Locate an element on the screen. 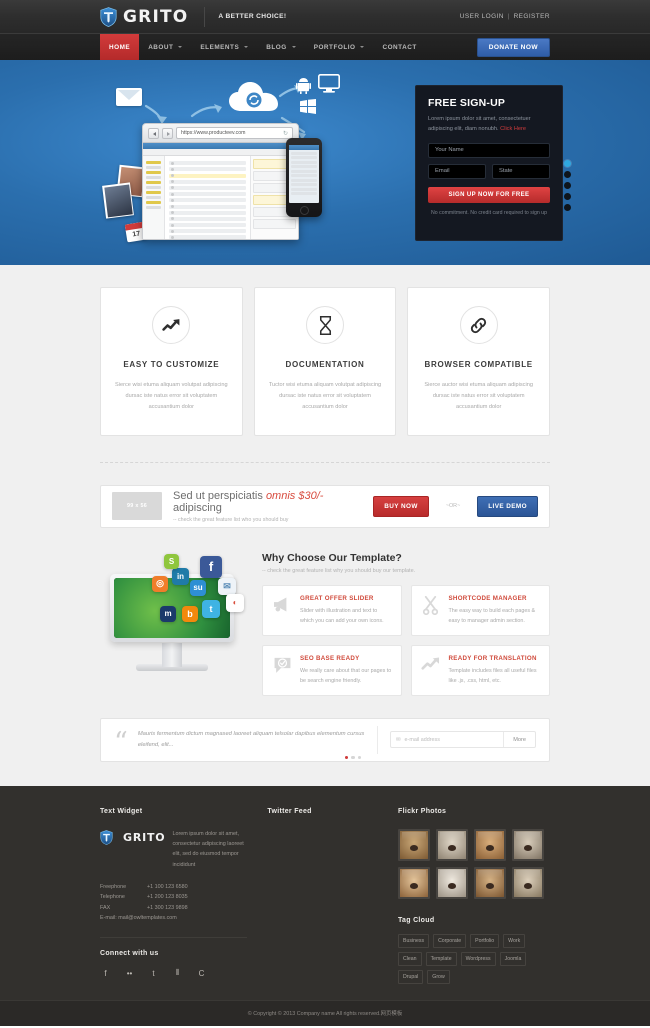 The image size is (650, 1028). buy-now-button: BUY NOW is located at coordinates (401, 506).